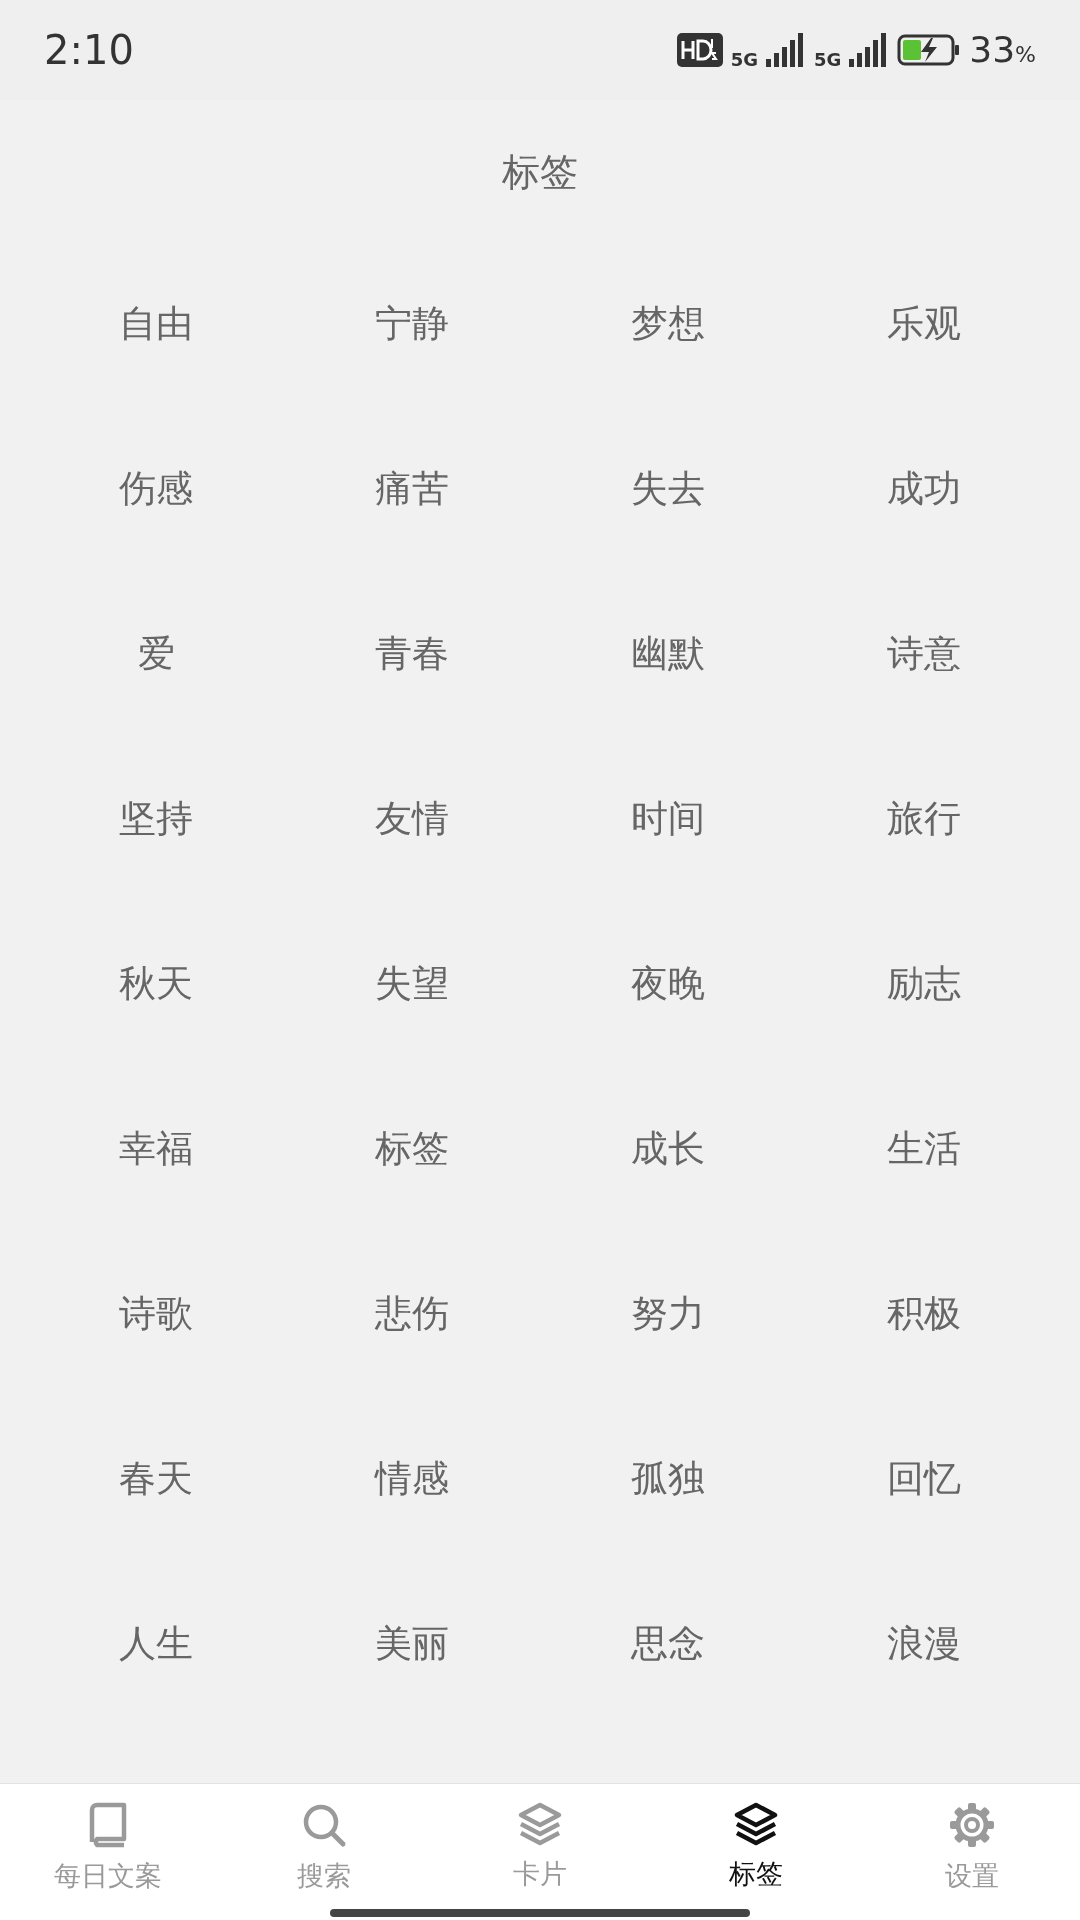 The width and height of the screenshot is (1080, 1920). Describe the element at coordinates (668, 653) in the screenshot. I see `tag-label: 幽默` at that location.